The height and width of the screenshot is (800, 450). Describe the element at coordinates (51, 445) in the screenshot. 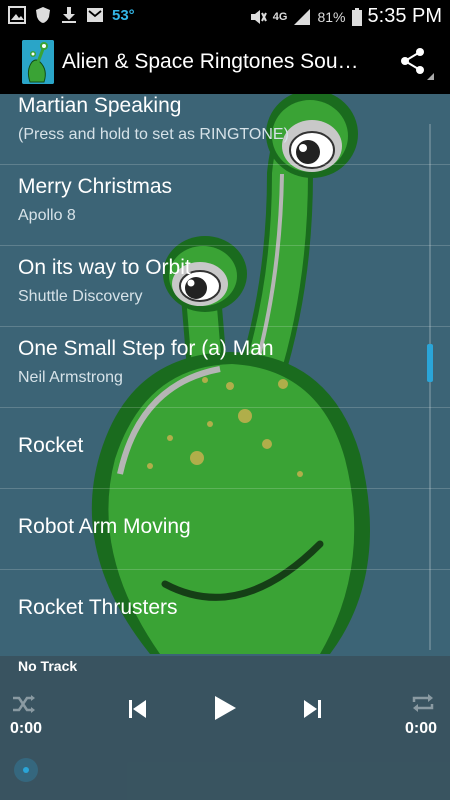

I see `list-item-title: Rocket` at that location.